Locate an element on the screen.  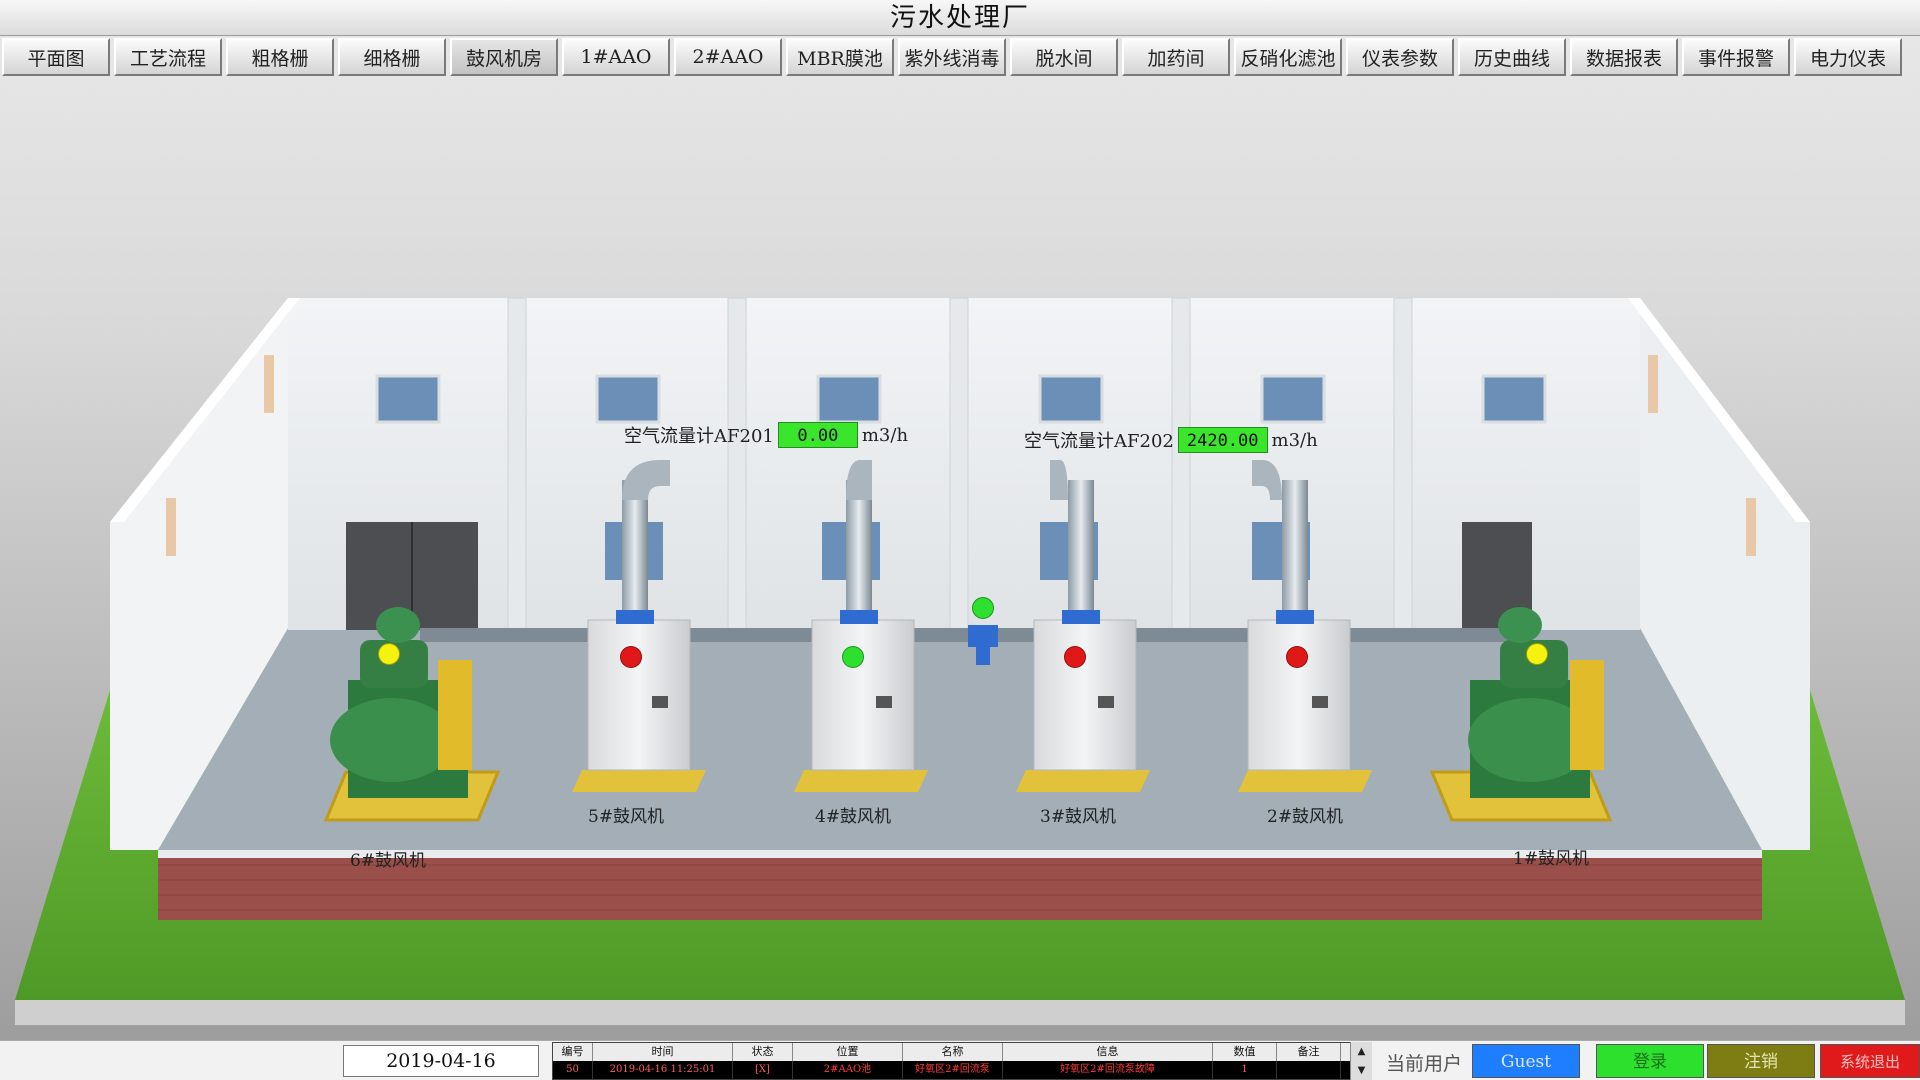
alarm-scrollbar: ▲ ▼ is located at coordinates (1361, 1061).